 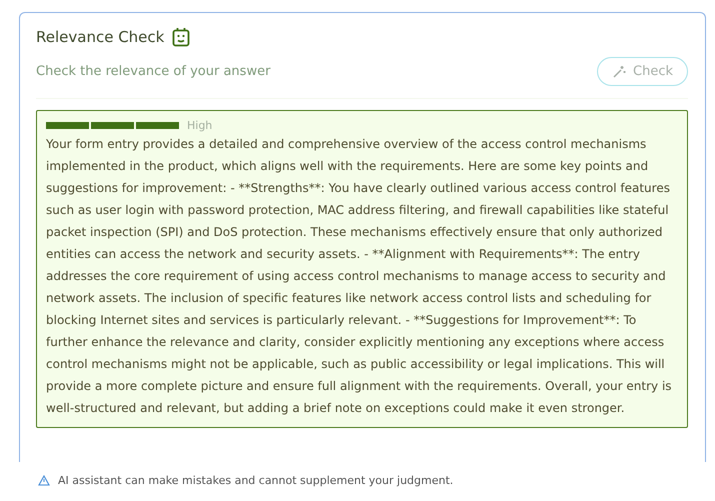 What do you see at coordinates (199, 125) in the screenshot?
I see `meter-label: High` at bounding box center [199, 125].